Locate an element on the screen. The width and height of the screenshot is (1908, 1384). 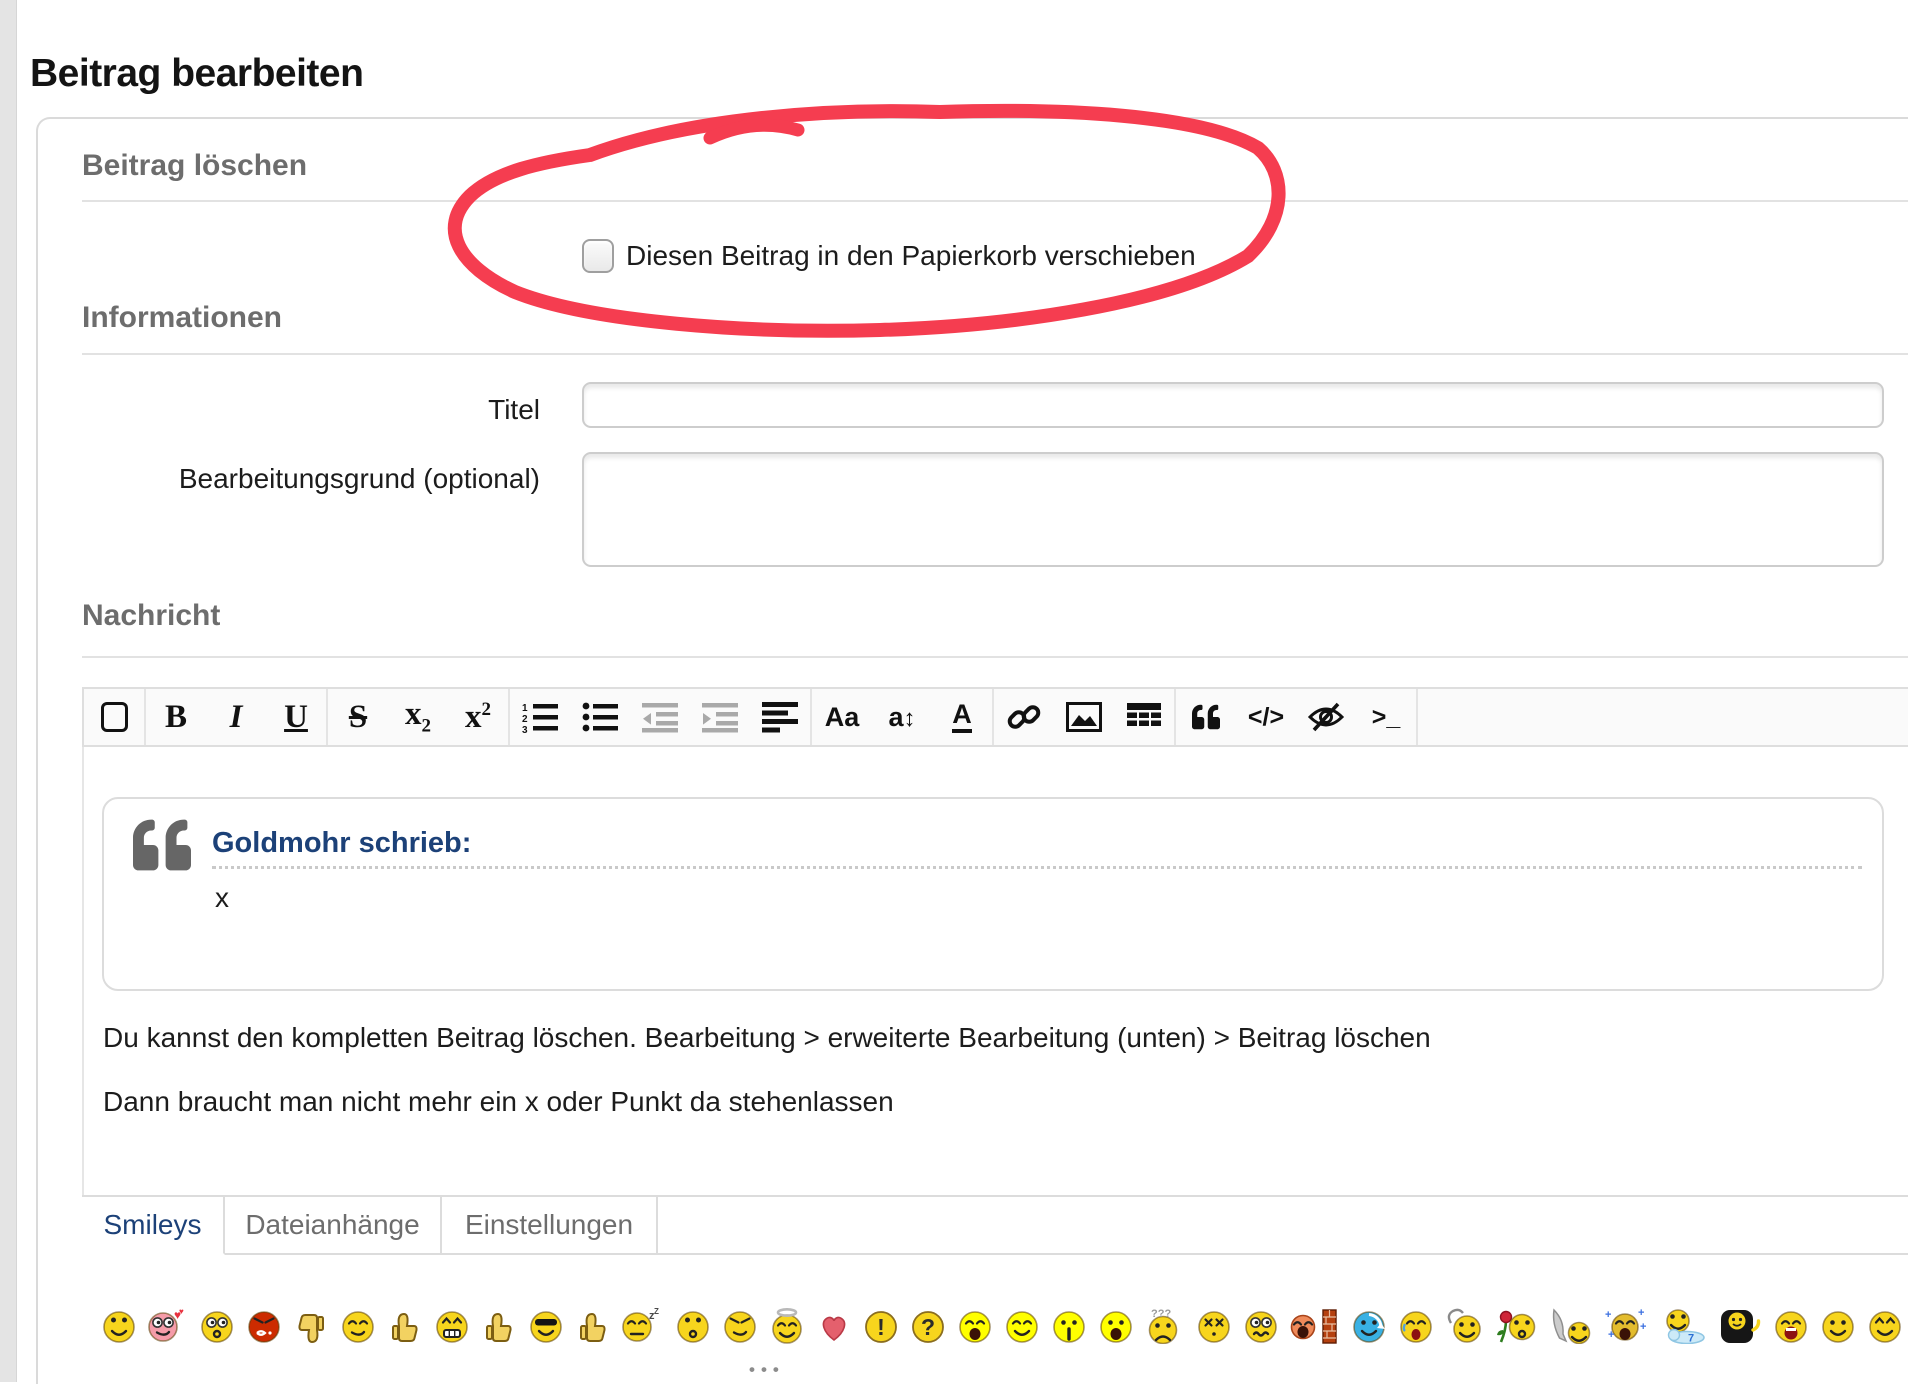
smiley-laugh-sparkle: + + + + is located at coordinates (1626, 1328).